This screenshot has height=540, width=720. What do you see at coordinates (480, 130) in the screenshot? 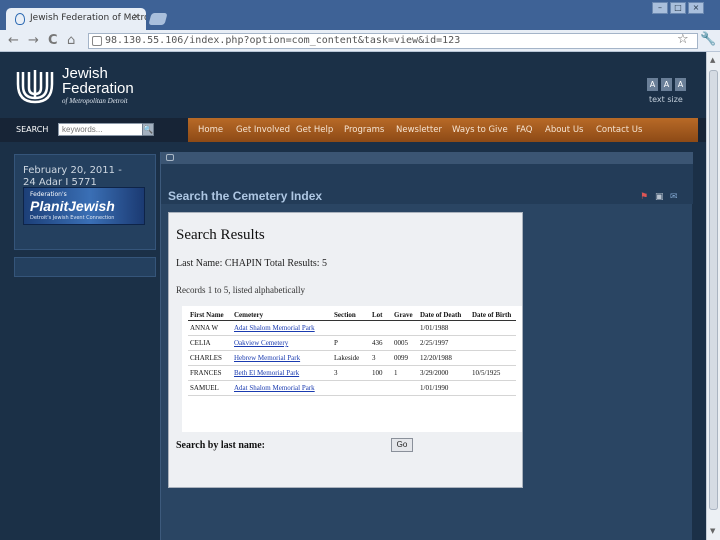
I see `menu-ways-to-give: Ways to Give` at bounding box center [480, 130].